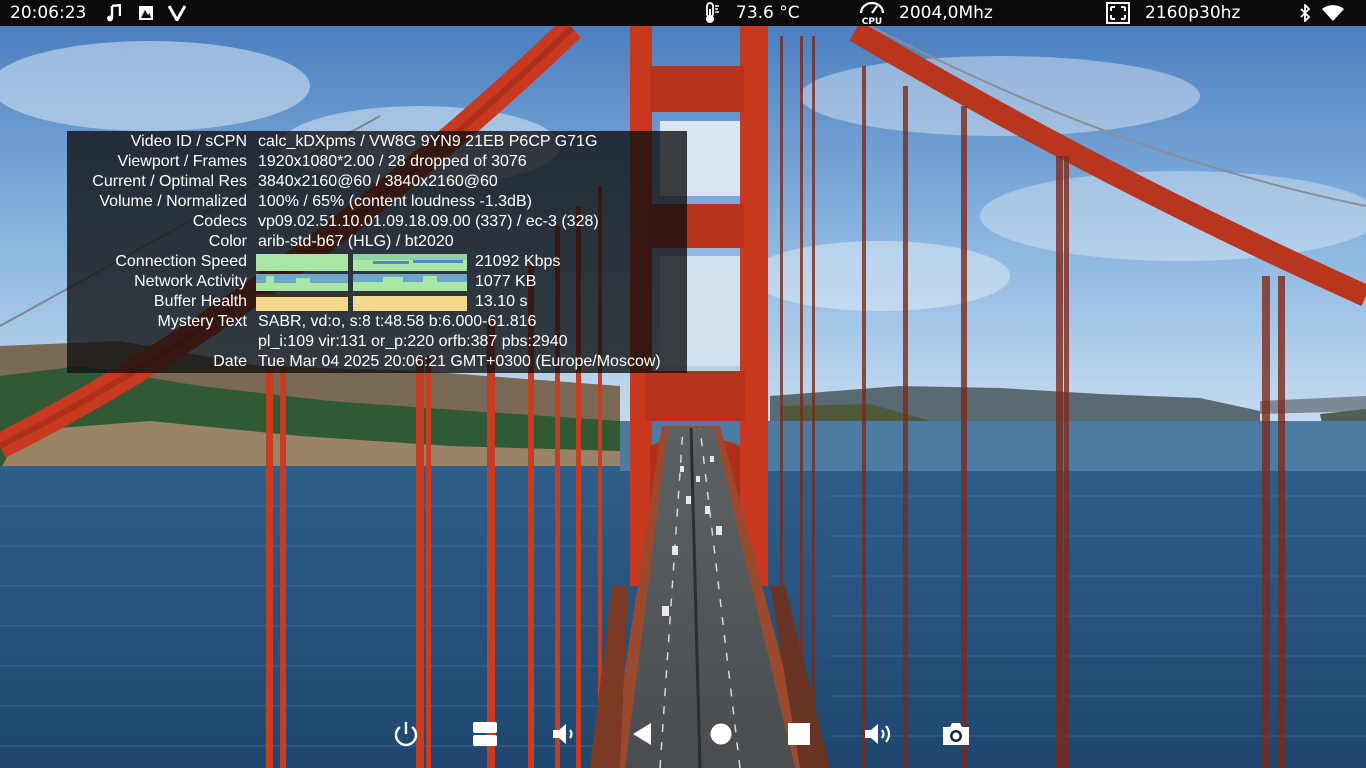 Image resolution: width=1366 pixels, height=768 pixels. I want to click on resolution-text: 2160p30hz, so click(1193, 13).